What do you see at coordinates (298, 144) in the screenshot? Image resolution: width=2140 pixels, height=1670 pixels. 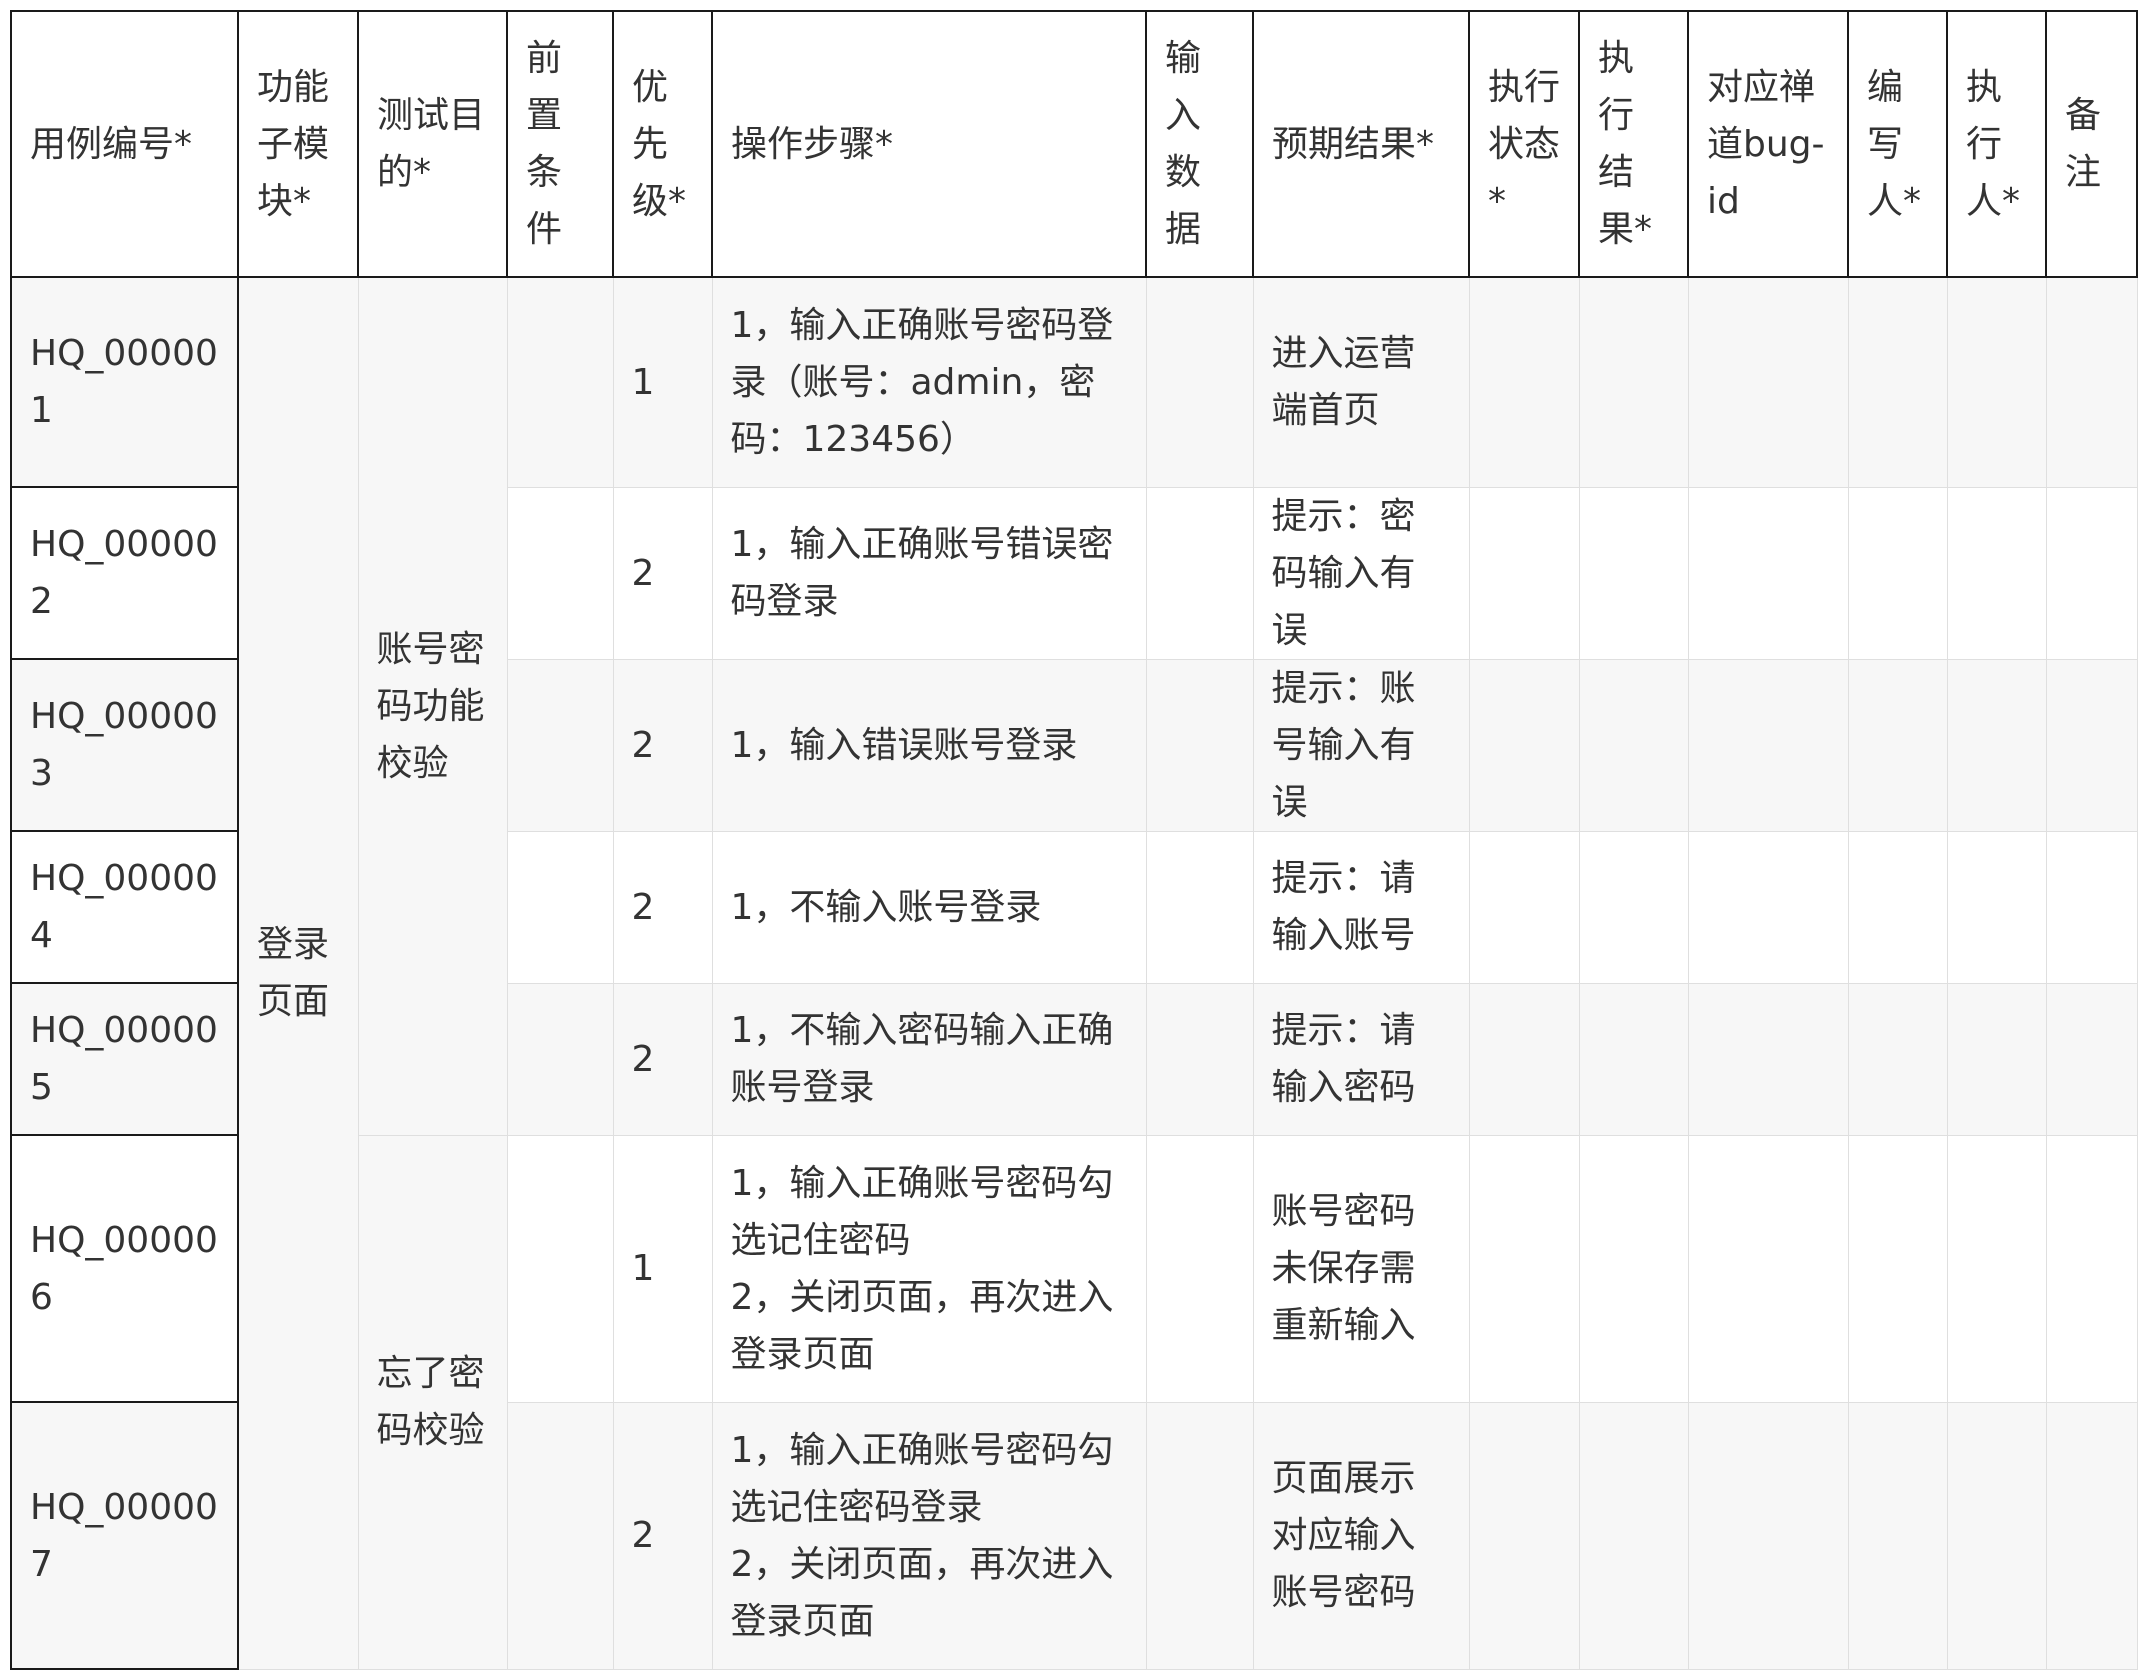 I see `header-sub-module: 功能子模块*` at bounding box center [298, 144].